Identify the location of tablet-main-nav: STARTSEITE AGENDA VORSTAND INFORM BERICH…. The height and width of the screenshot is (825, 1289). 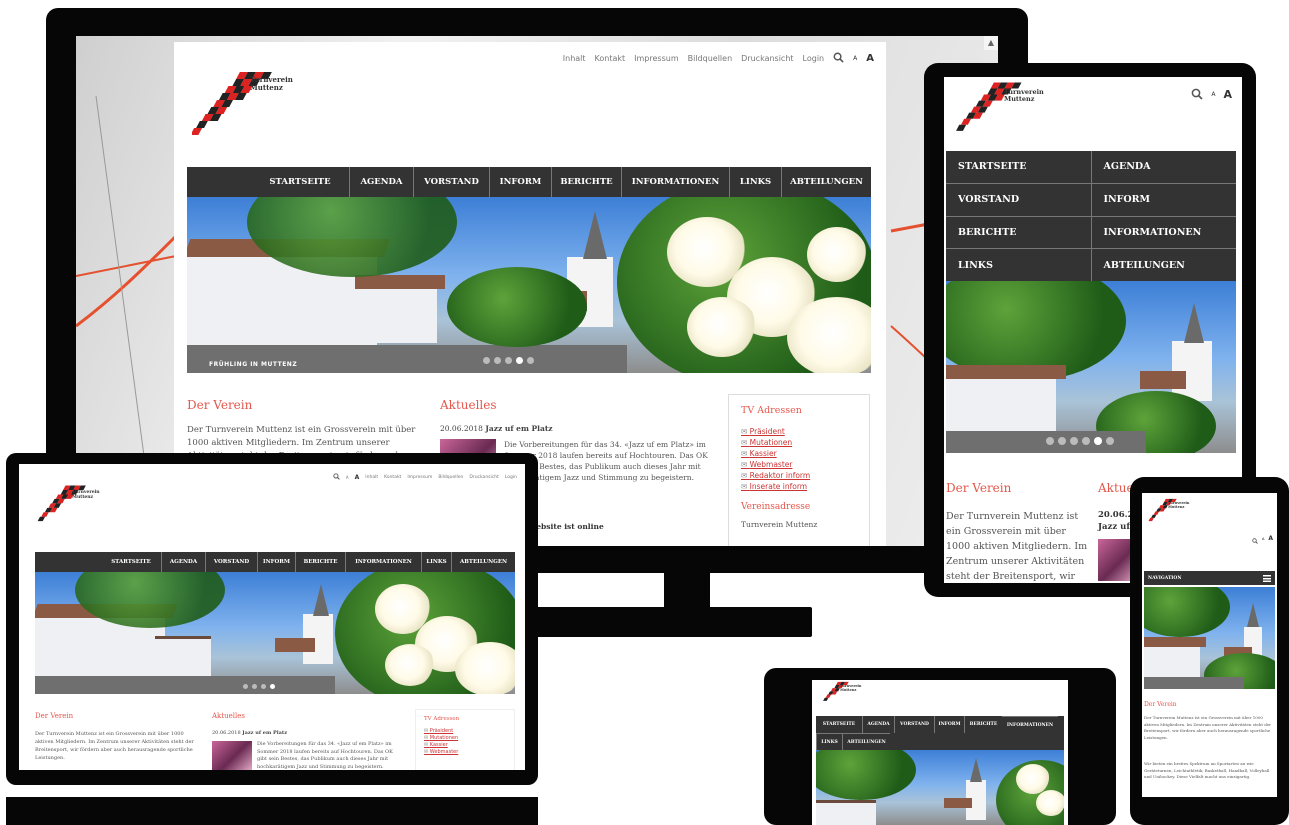
(1091, 216).